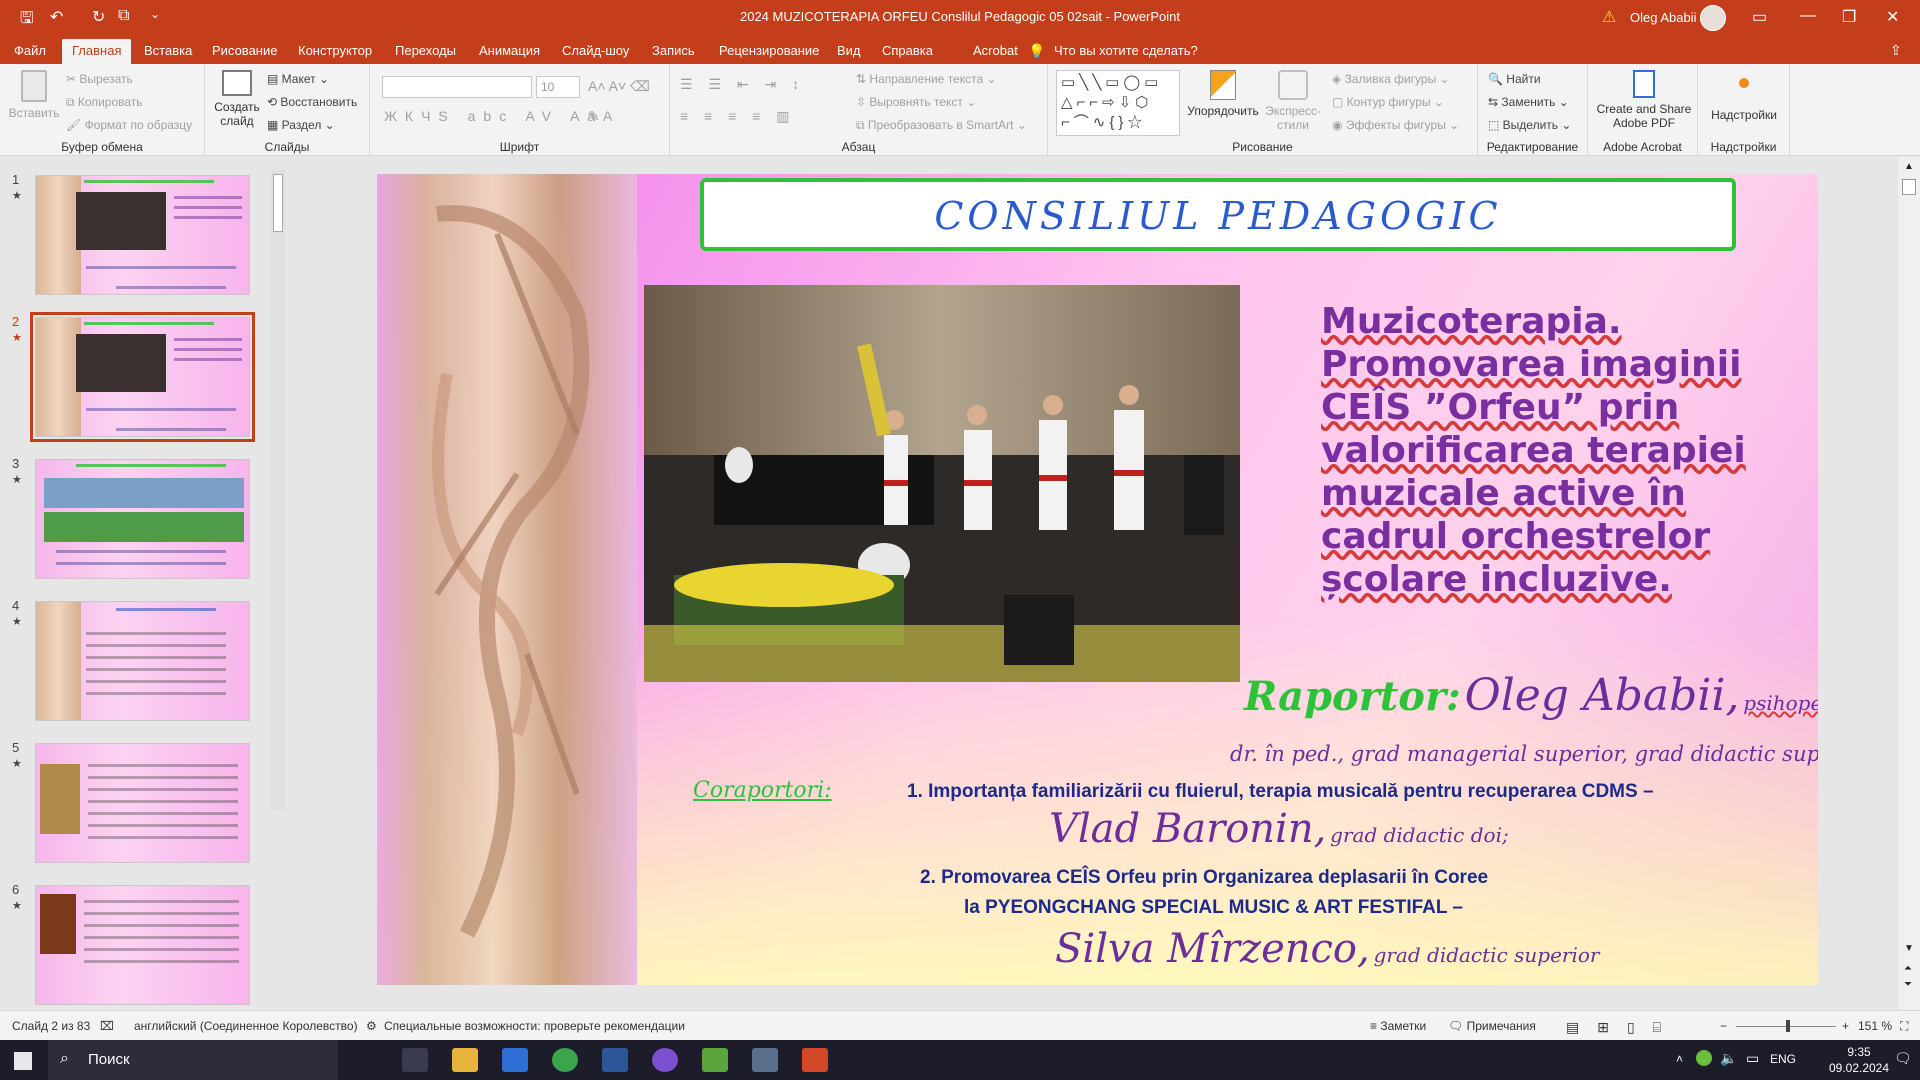 The width and height of the screenshot is (1920, 1080). I want to click on tab-review: Рецензирование, so click(769, 50).